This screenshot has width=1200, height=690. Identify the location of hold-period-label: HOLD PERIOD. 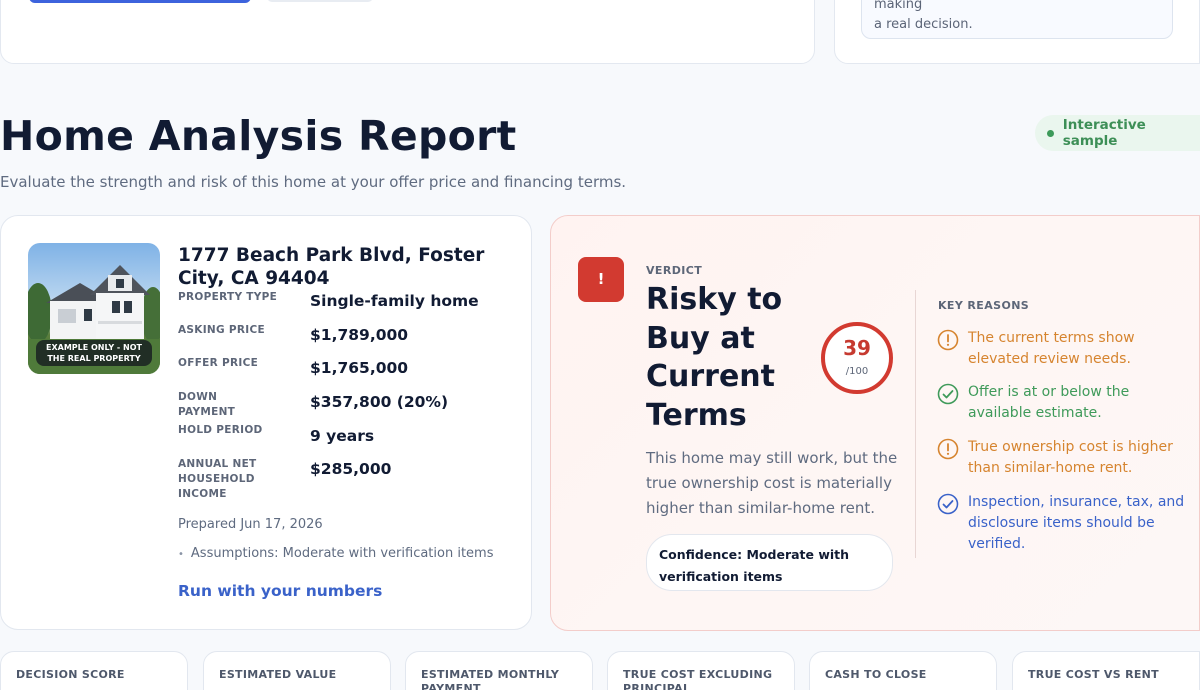
(220, 430).